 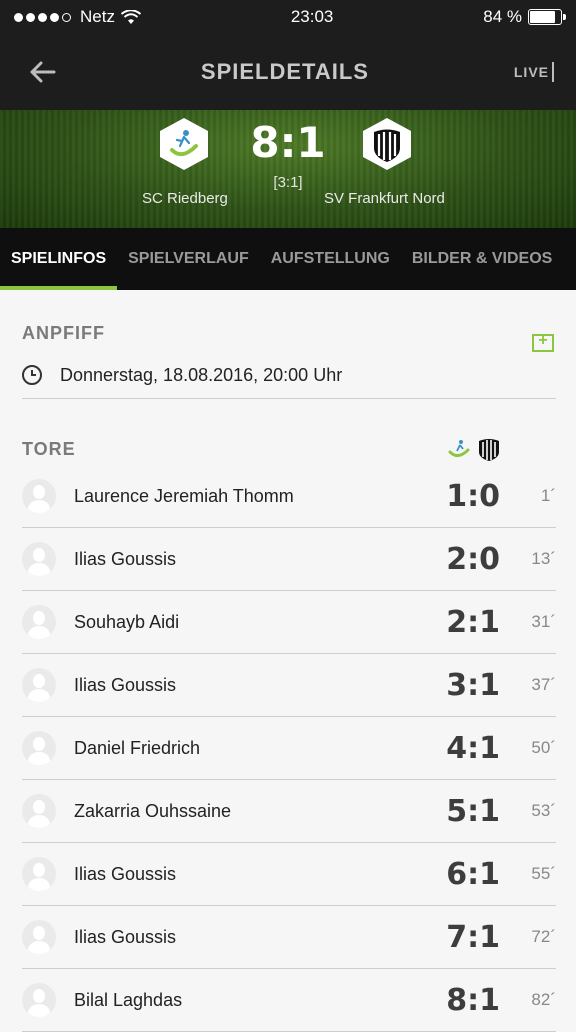 What do you see at coordinates (44, 17) in the screenshot?
I see `signal-strength-icon` at bounding box center [44, 17].